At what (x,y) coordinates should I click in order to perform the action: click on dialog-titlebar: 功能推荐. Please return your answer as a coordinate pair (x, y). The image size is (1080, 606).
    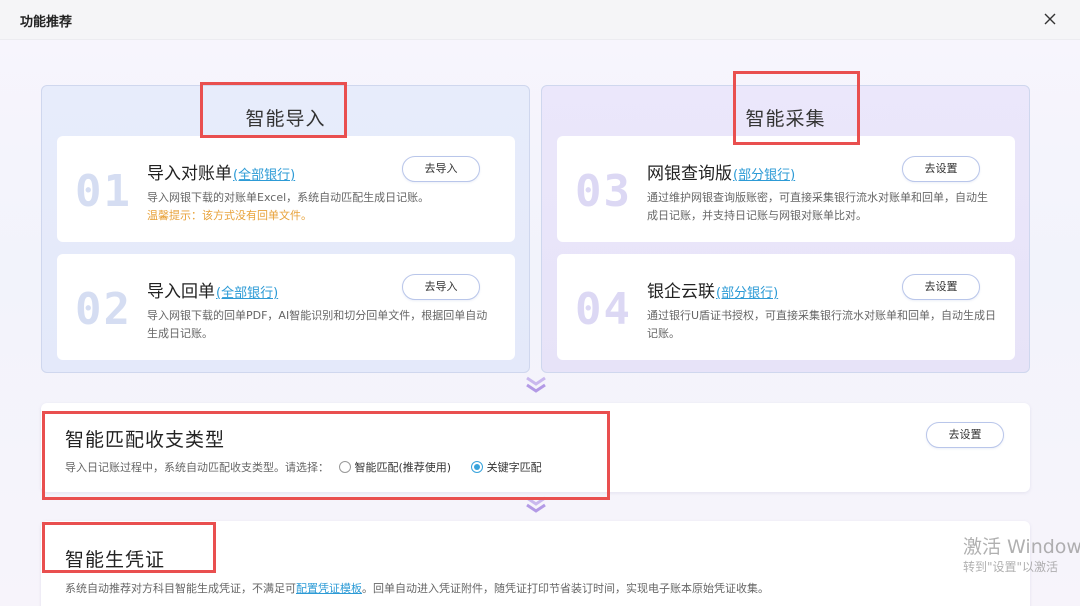
    Looking at the image, I should click on (540, 20).